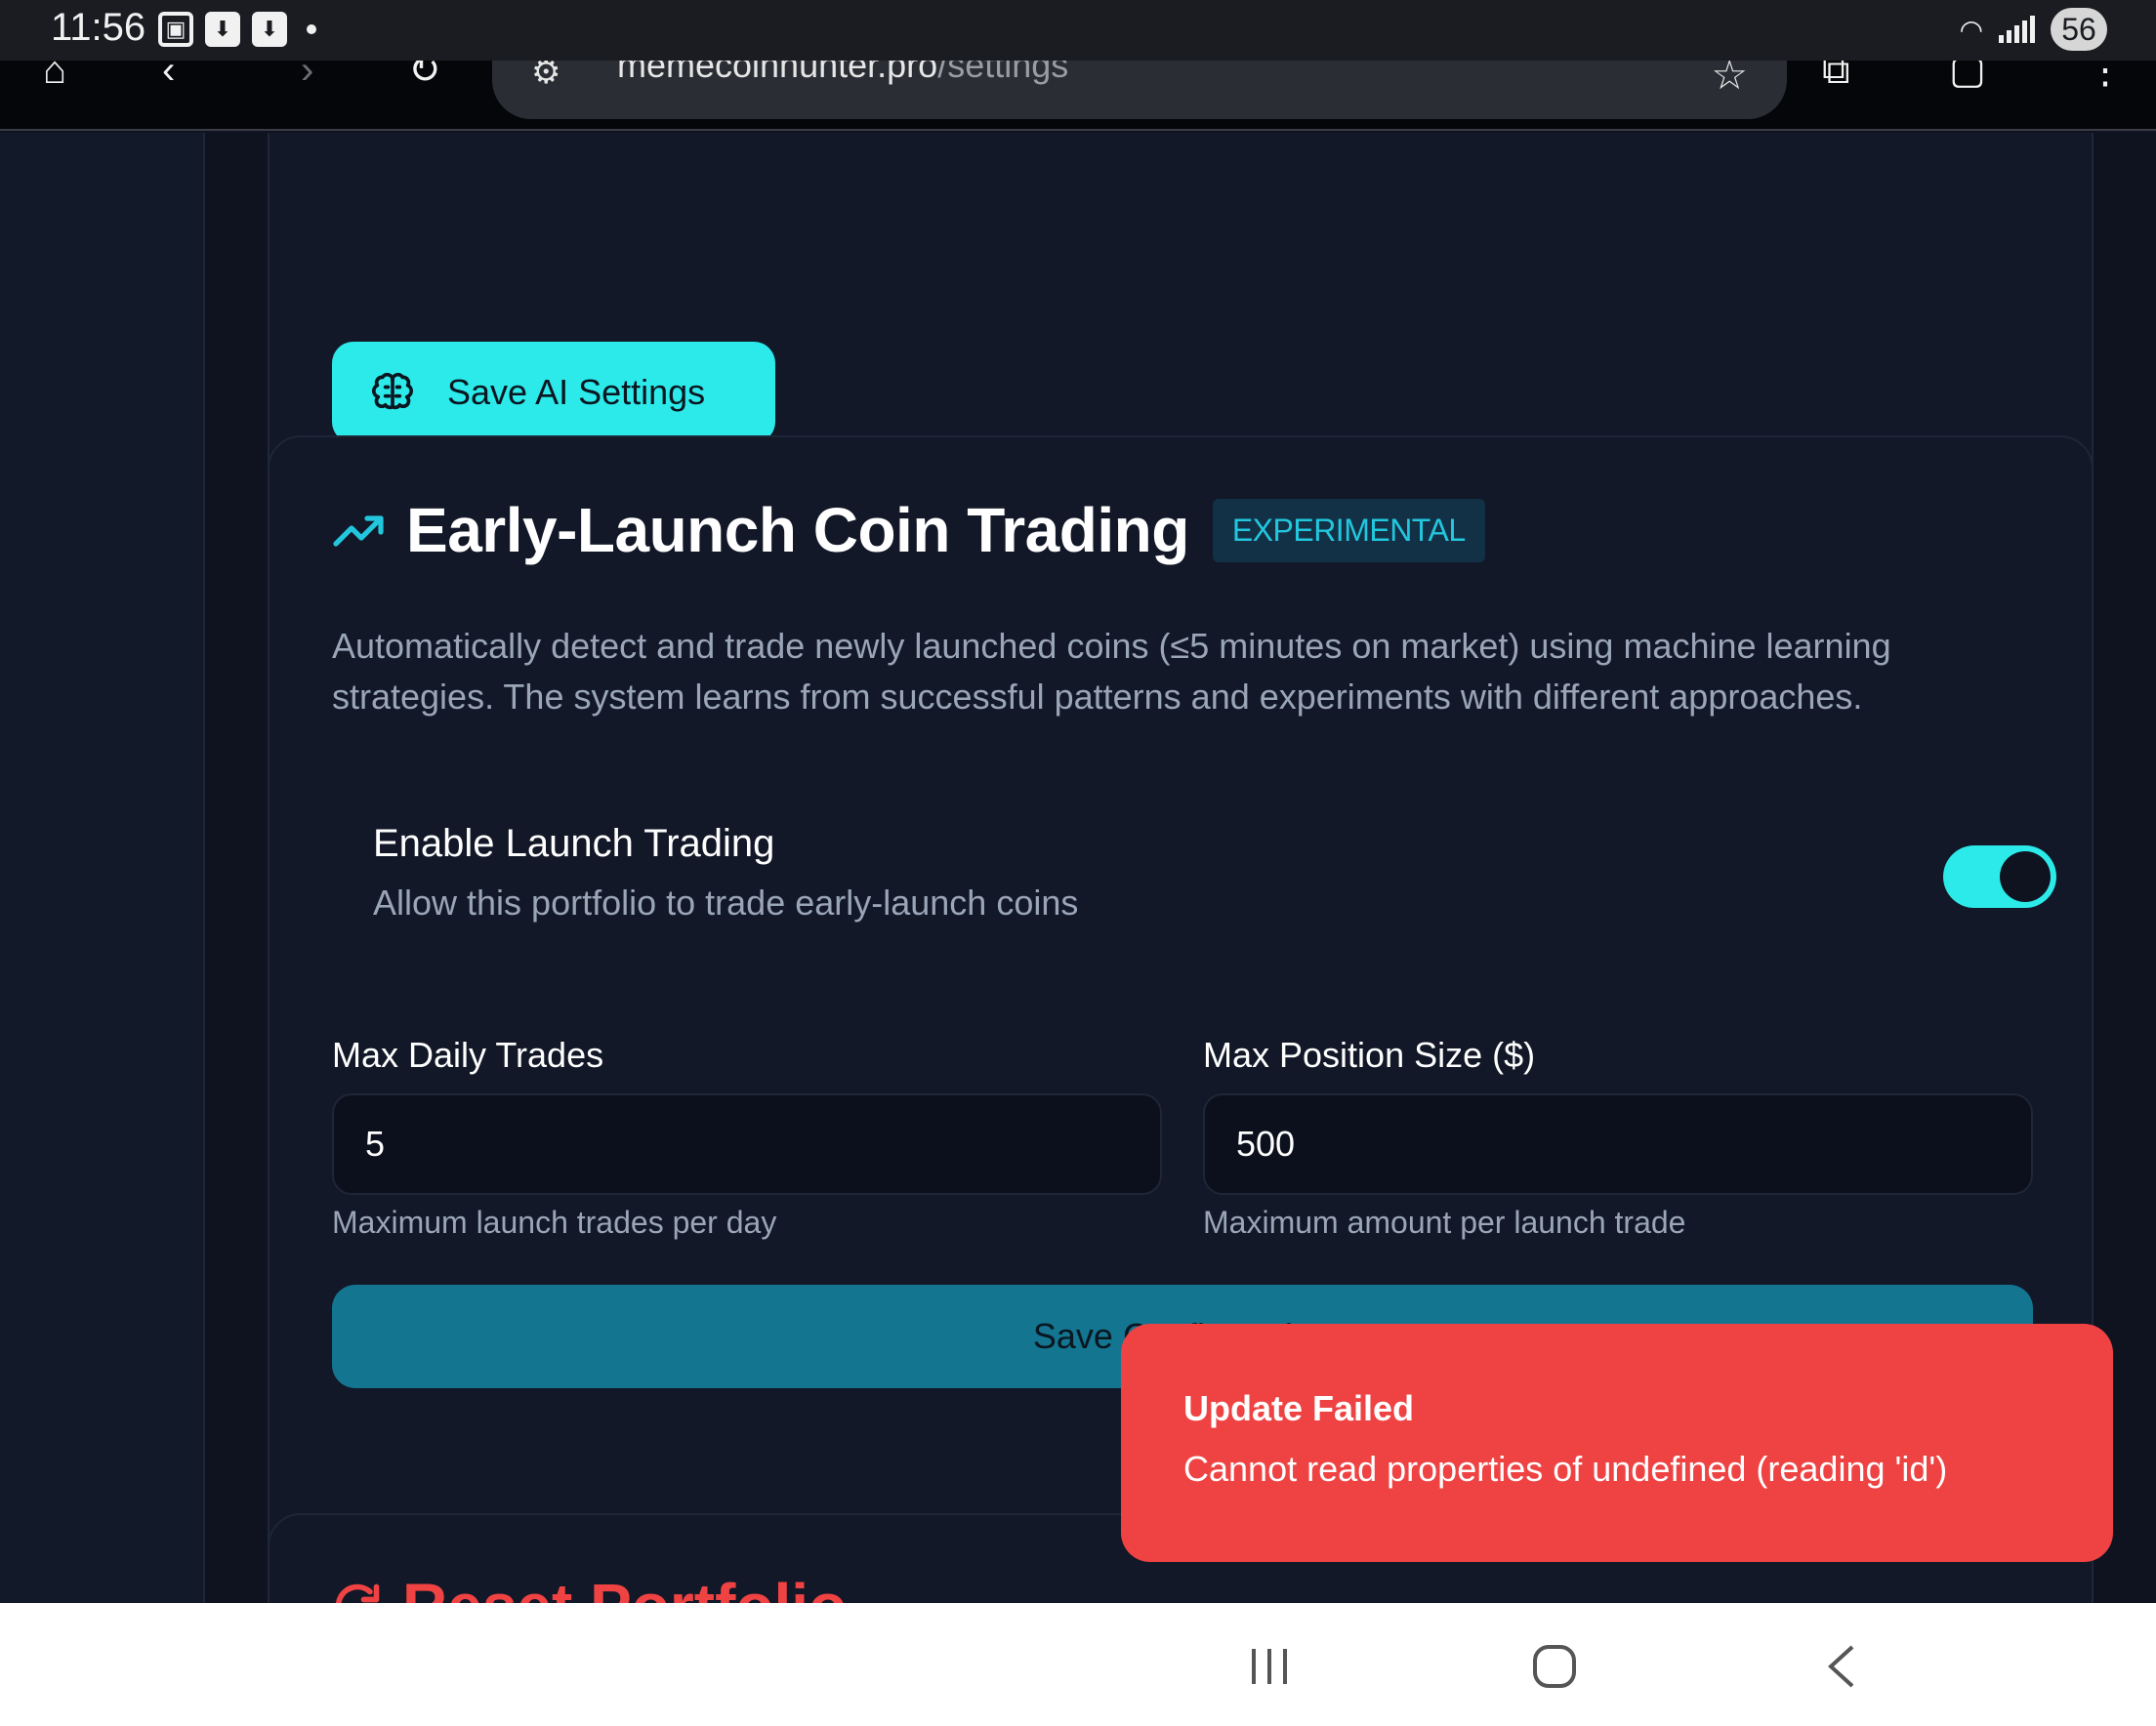 This screenshot has height=1726, width=2156. I want to click on back-chevron-icon, so click(1841, 1666).